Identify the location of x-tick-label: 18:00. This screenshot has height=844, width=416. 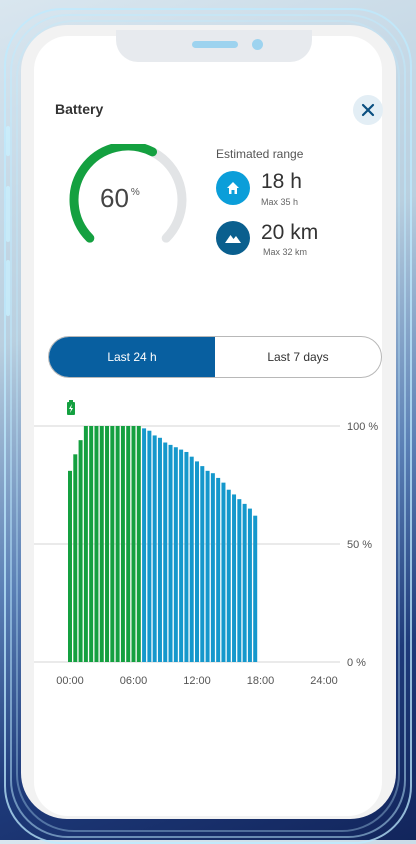
(261, 681).